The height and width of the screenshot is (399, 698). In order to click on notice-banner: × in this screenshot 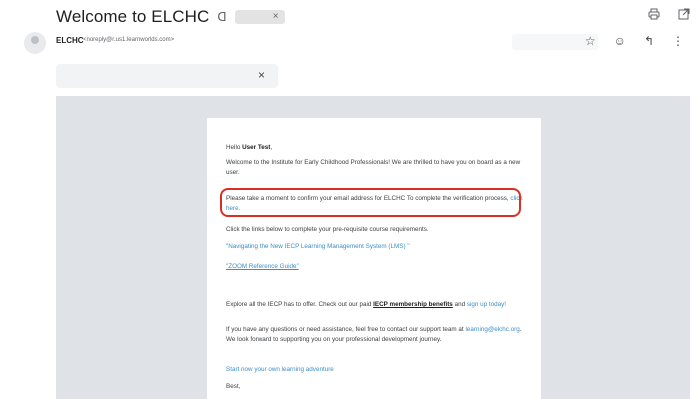, I will do `click(167, 76)`.